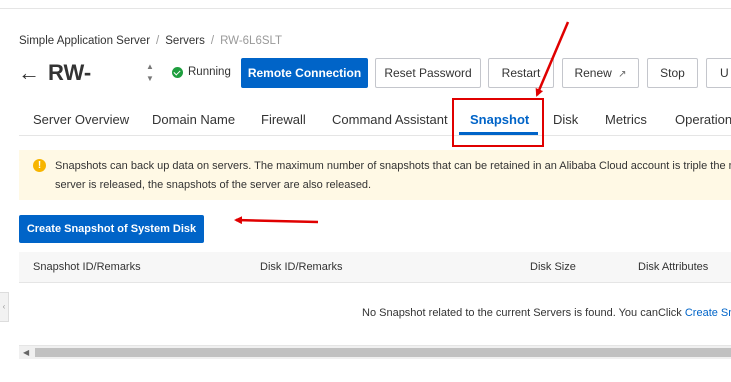  Describe the element at coordinates (553, 267) in the screenshot. I see `column-header-disk-size: Disk Size` at that location.